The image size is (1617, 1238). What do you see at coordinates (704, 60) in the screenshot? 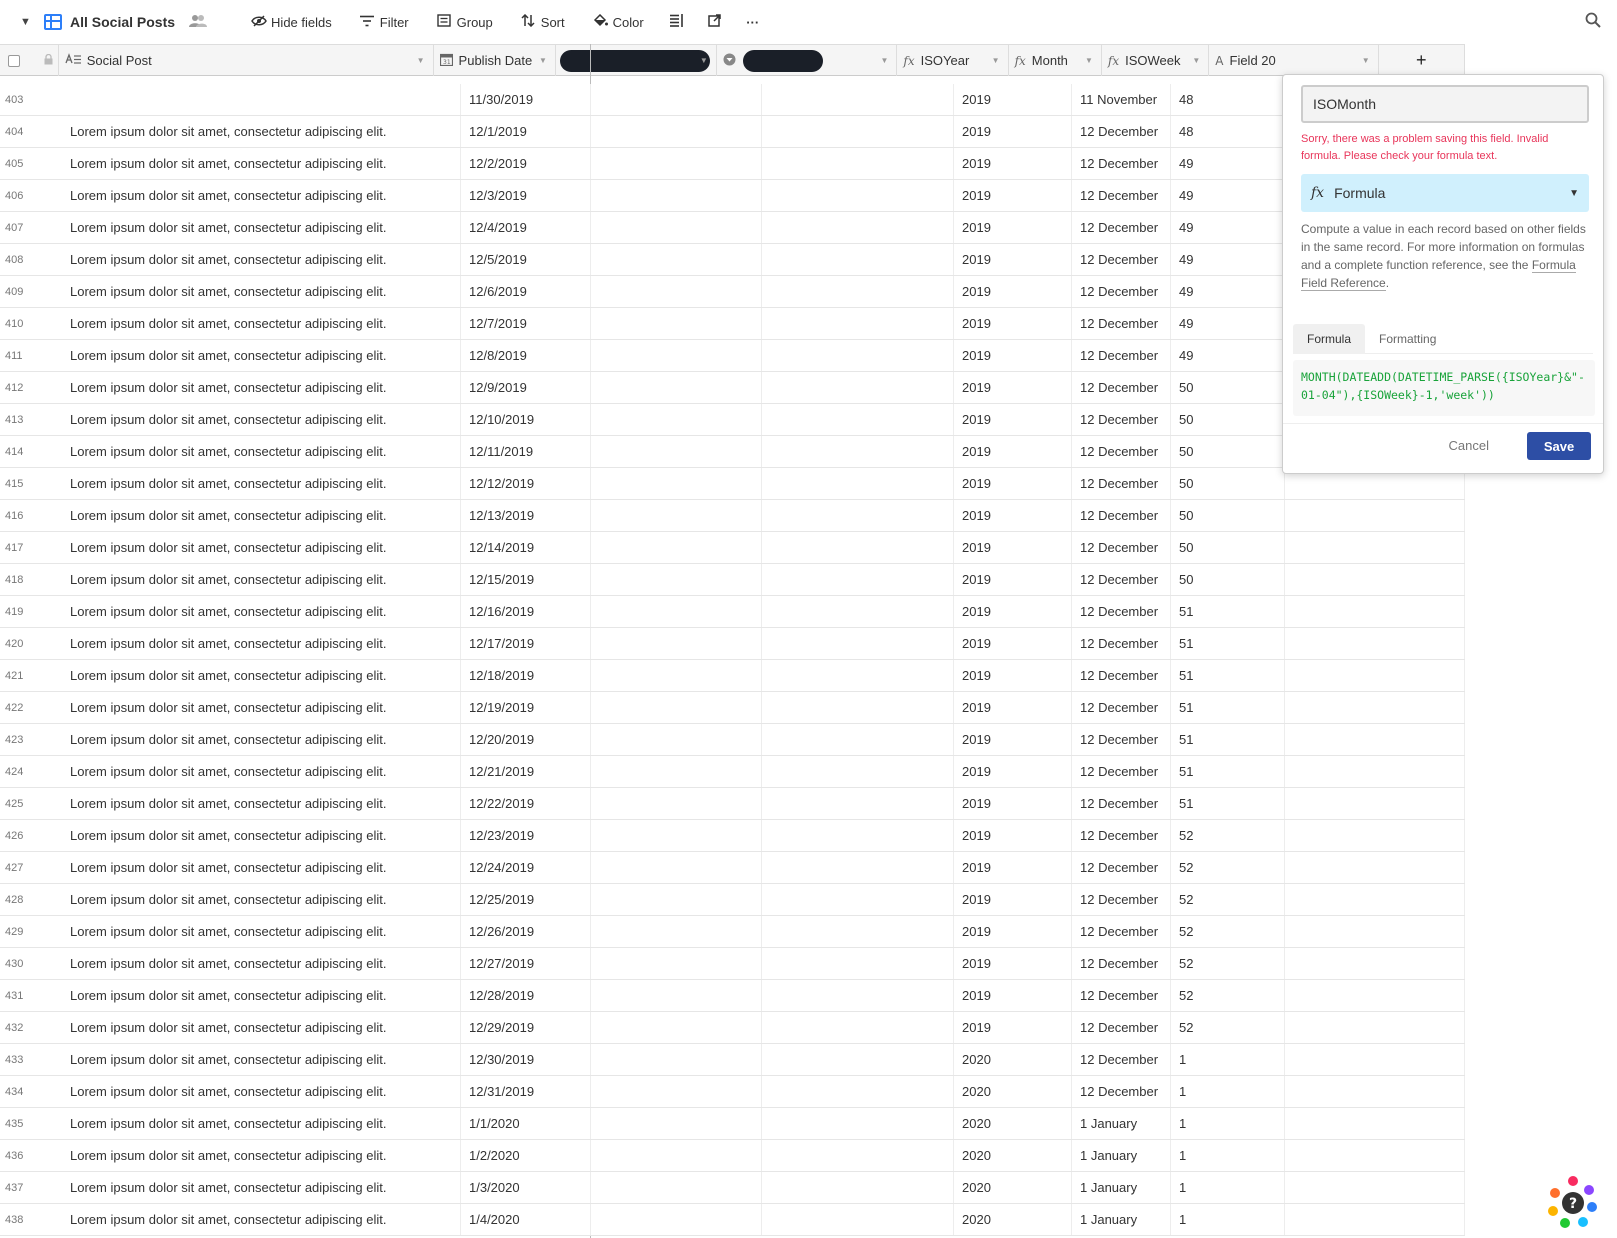
I see `column-menu-caret-icon: ▼` at bounding box center [704, 60].